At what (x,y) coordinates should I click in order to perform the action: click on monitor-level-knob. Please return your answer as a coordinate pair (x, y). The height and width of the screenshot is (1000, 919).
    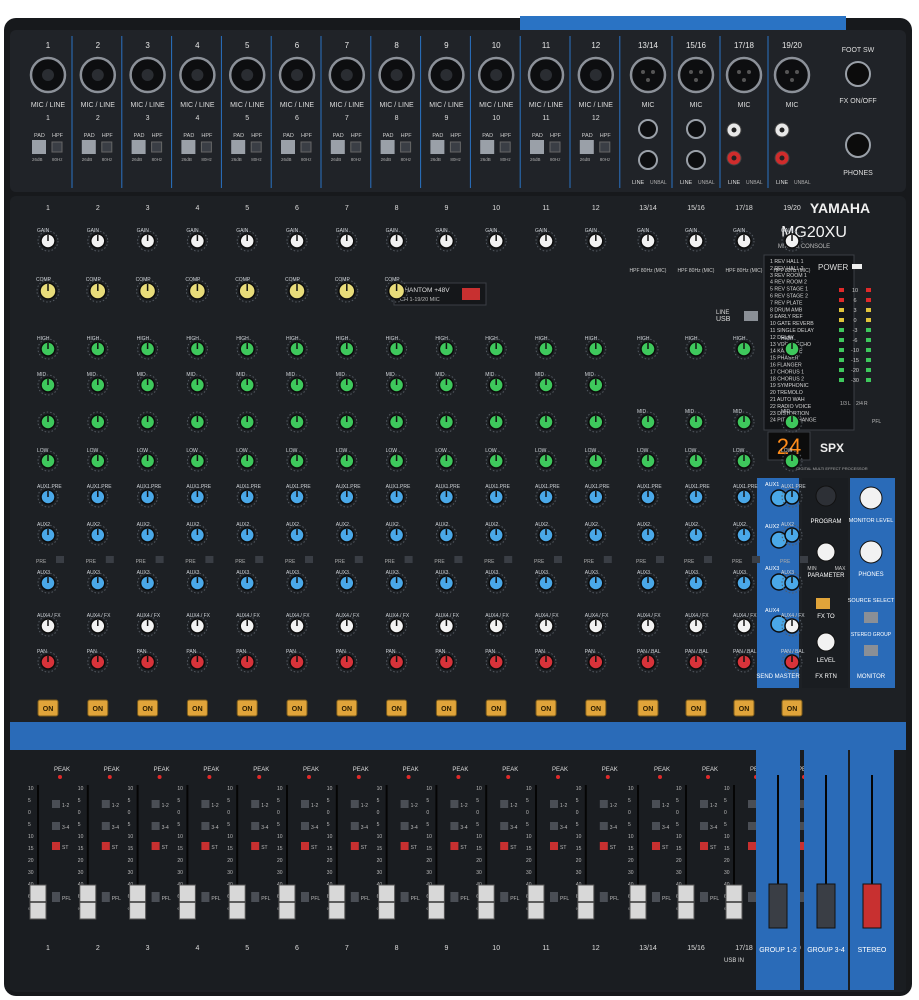
    Looking at the image, I should click on (871, 498).